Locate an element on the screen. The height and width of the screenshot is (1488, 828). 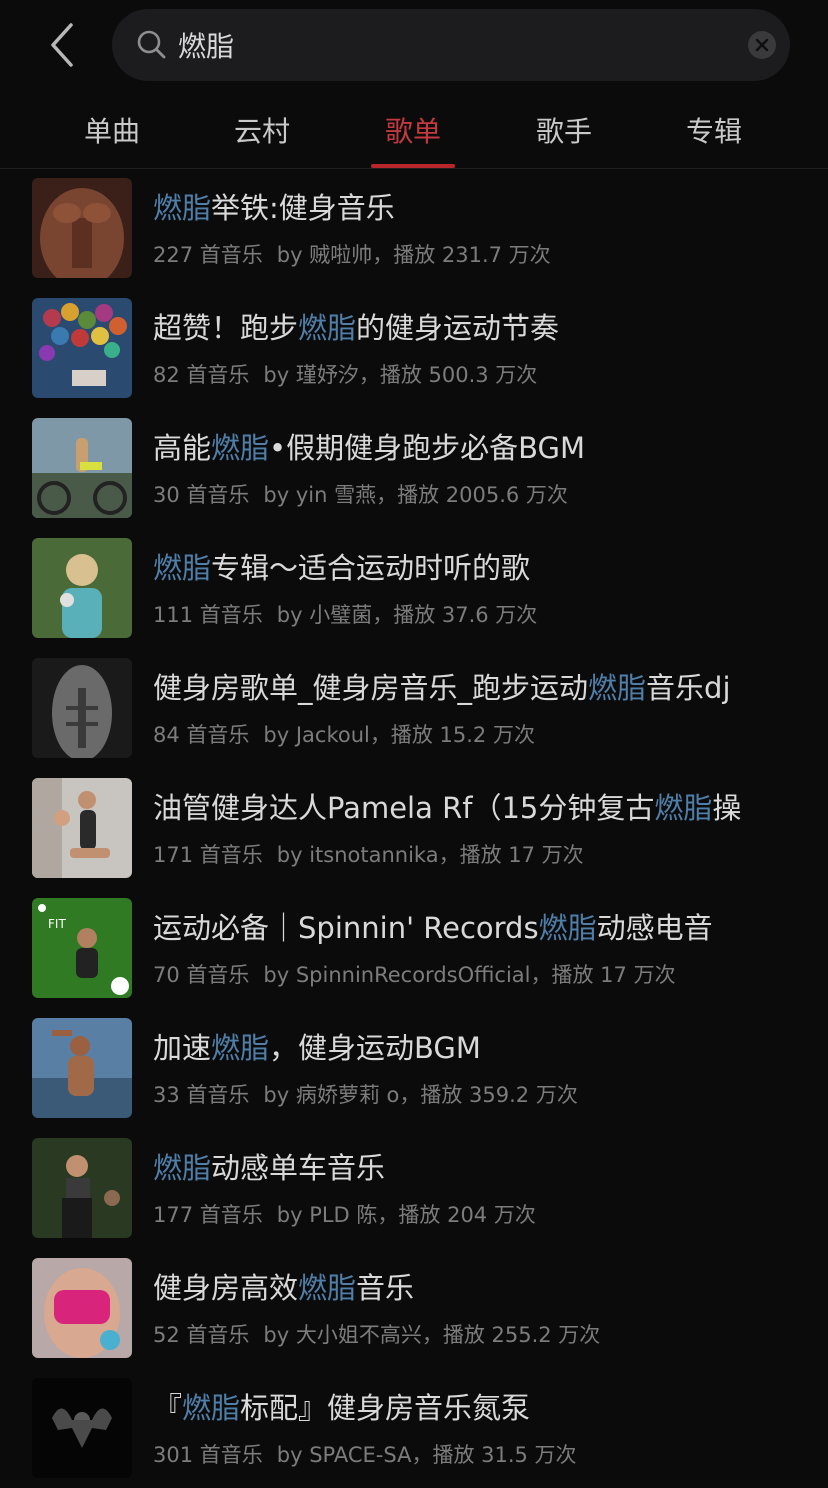
close-icon is located at coordinates (762, 45).